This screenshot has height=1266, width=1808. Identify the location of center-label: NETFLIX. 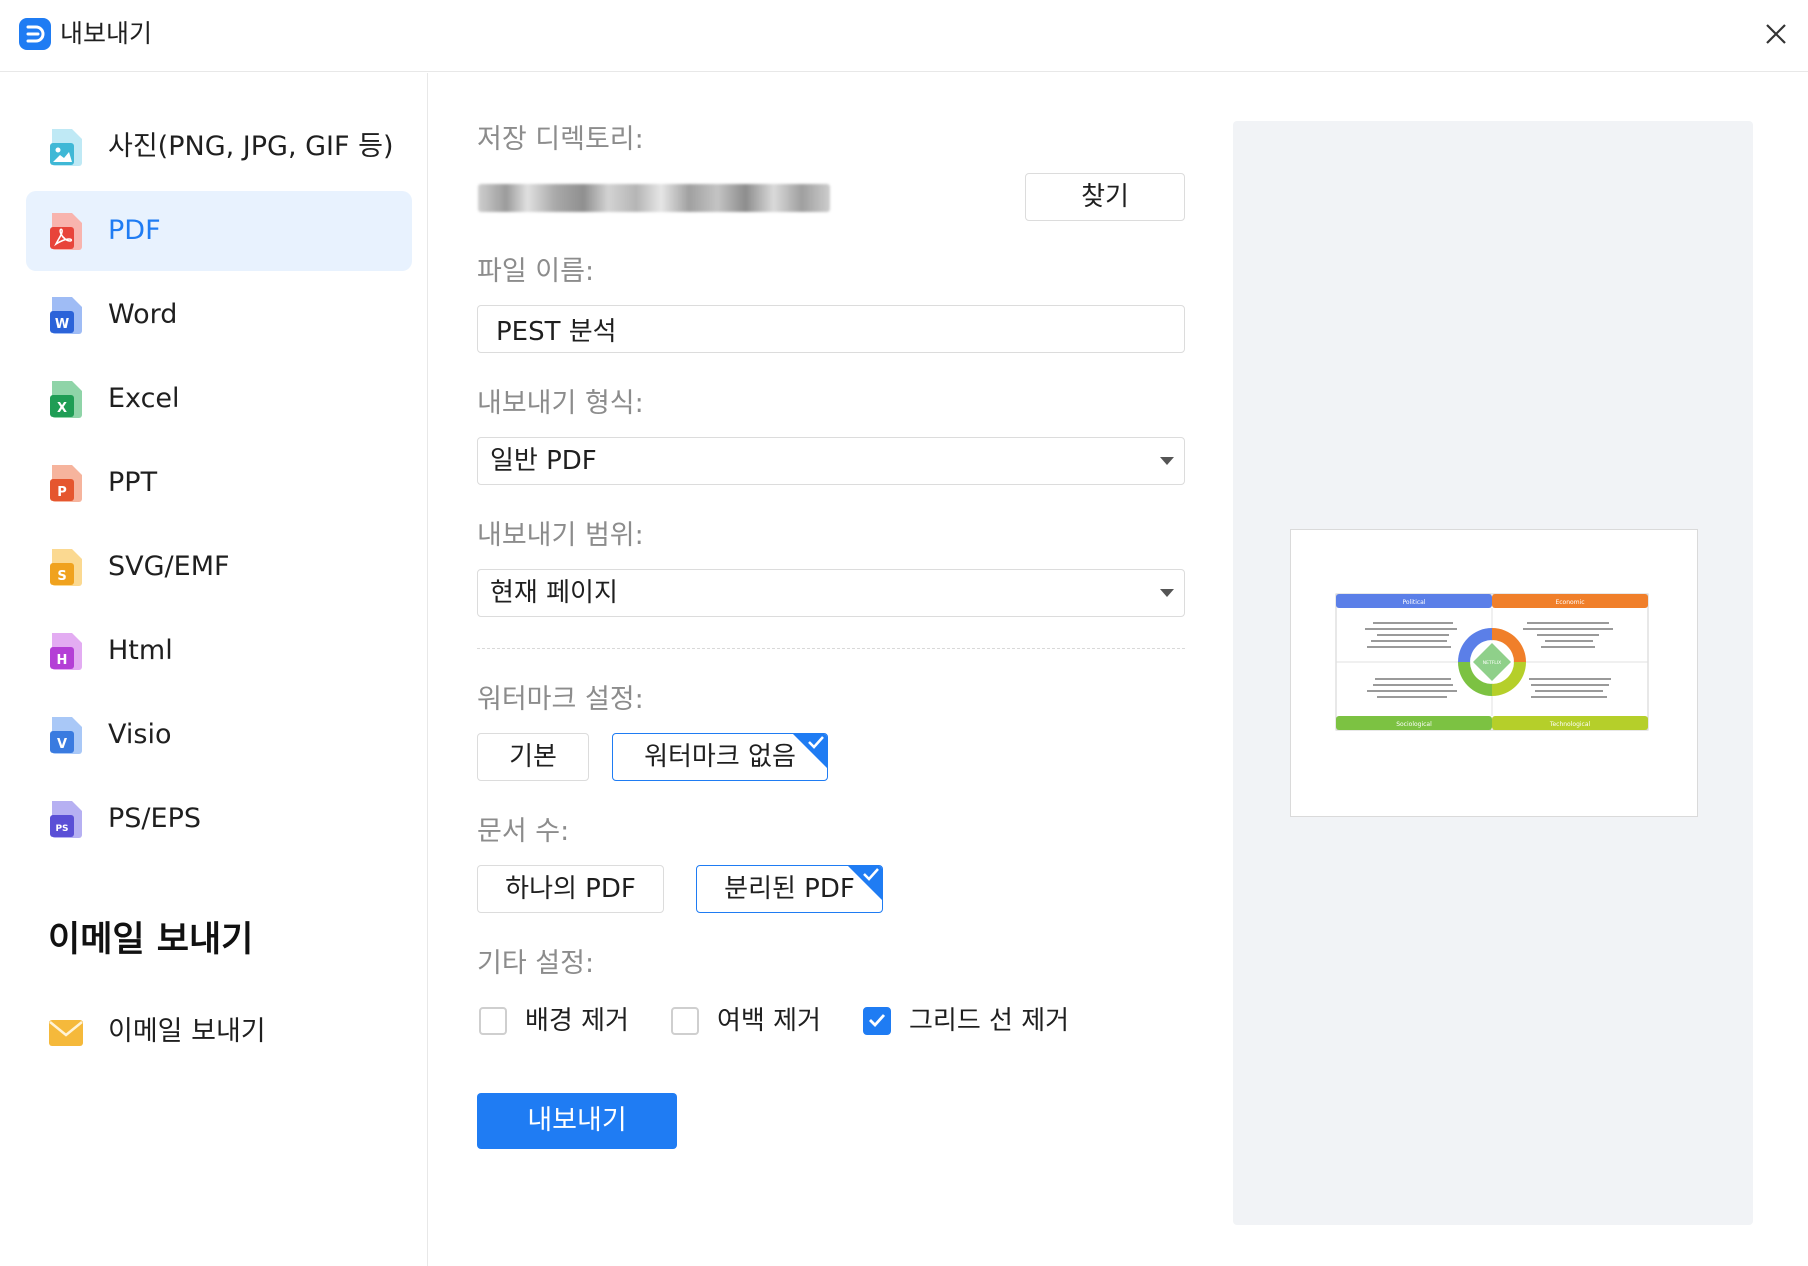
(1492, 663).